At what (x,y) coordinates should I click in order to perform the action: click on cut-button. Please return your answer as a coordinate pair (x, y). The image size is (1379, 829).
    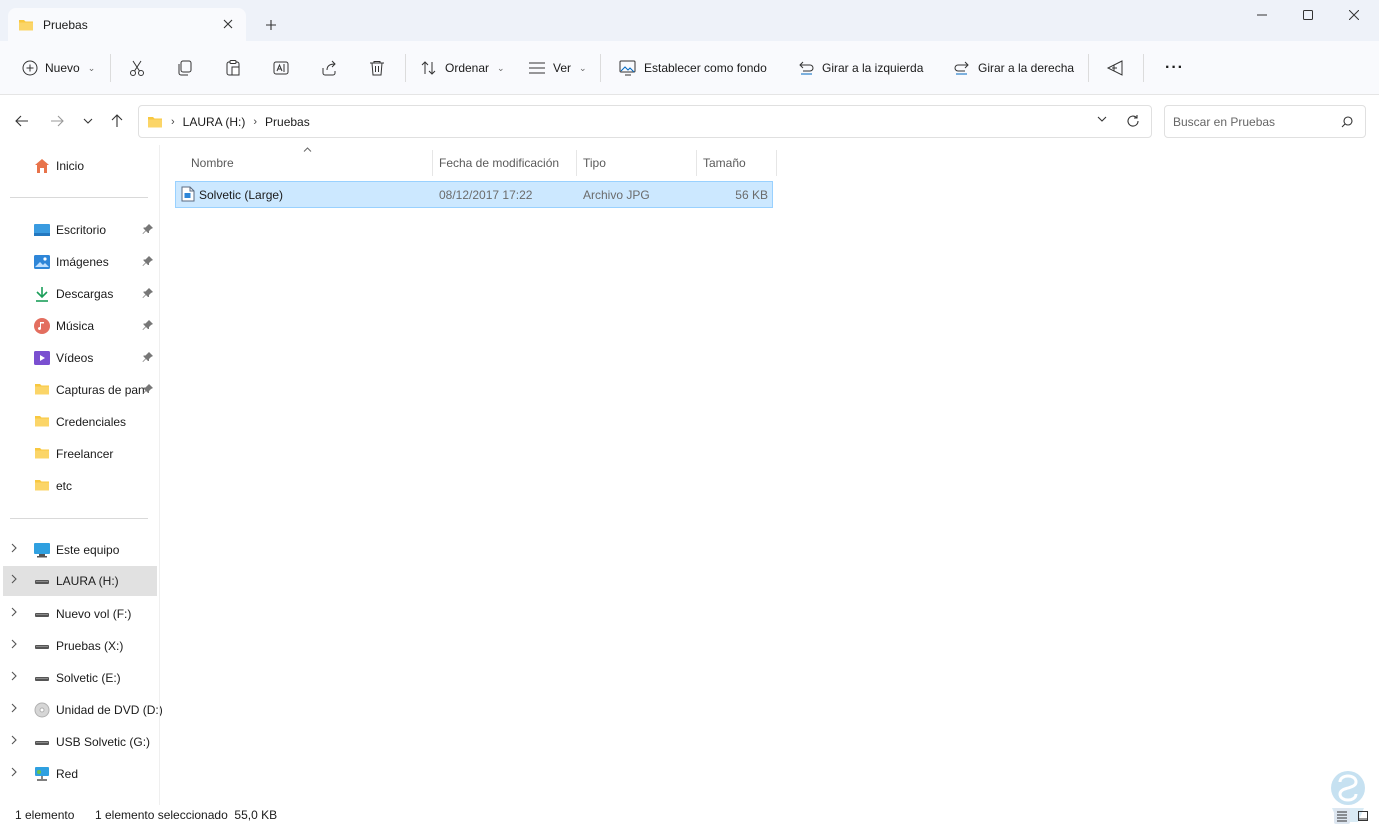
    Looking at the image, I should click on (137, 68).